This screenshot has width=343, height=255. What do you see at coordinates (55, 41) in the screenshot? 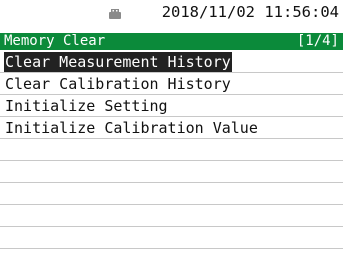
I see `page-title: Memory Clear` at bounding box center [55, 41].